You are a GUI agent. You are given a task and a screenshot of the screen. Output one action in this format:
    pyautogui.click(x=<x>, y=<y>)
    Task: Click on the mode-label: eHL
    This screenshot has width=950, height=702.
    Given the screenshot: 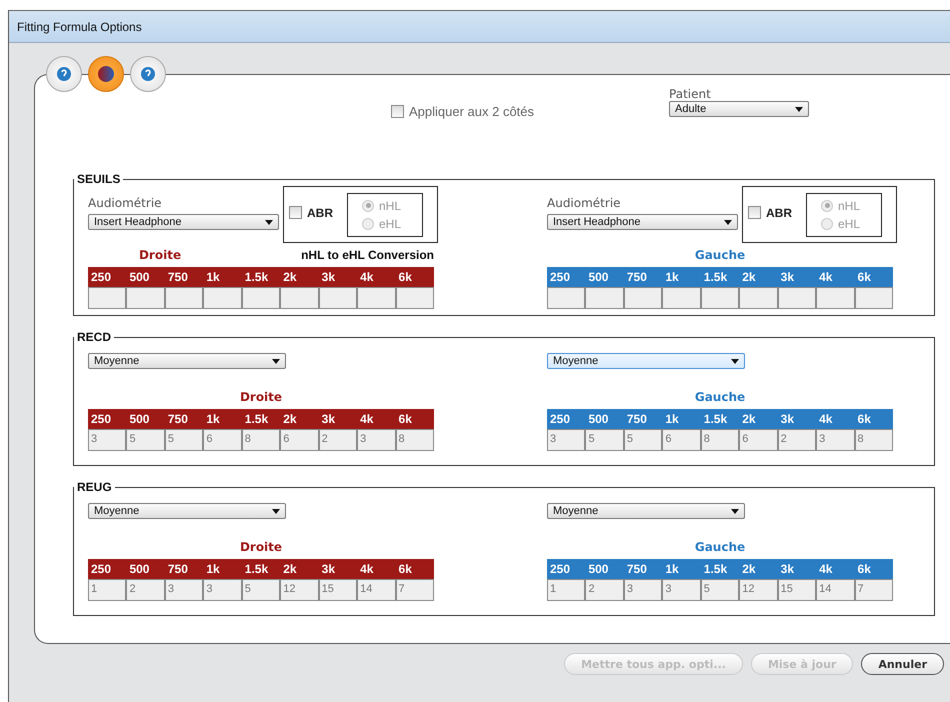 What is the action you would take?
    pyautogui.click(x=849, y=223)
    